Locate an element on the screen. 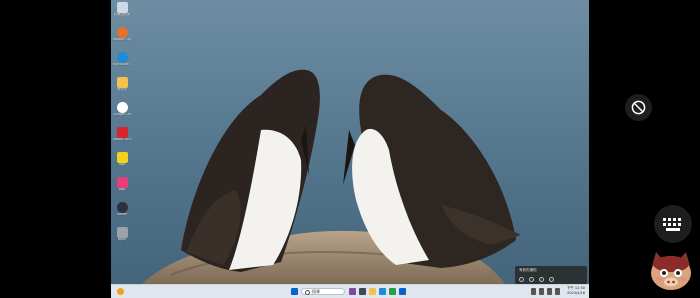  app-grey-icon is located at coordinates (122, 232).